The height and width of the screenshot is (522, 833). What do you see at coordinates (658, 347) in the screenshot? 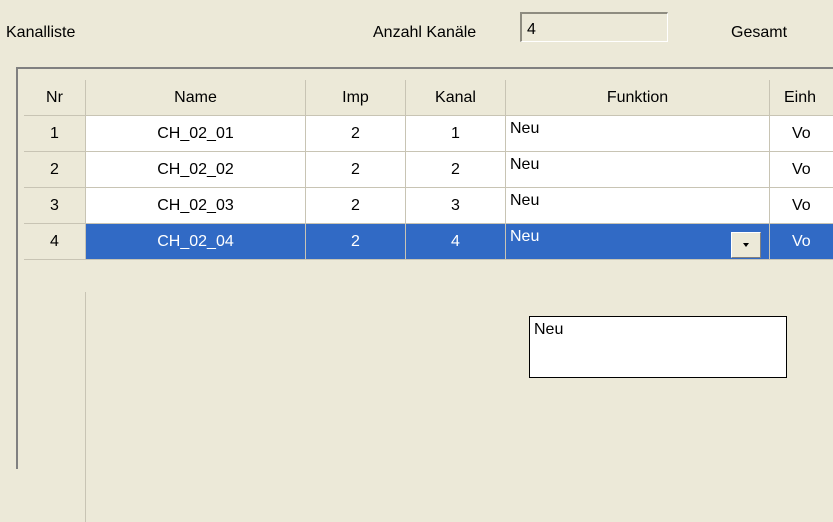
I see `funktion-dropdown-list: Neu` at bounding box center [658, 347].